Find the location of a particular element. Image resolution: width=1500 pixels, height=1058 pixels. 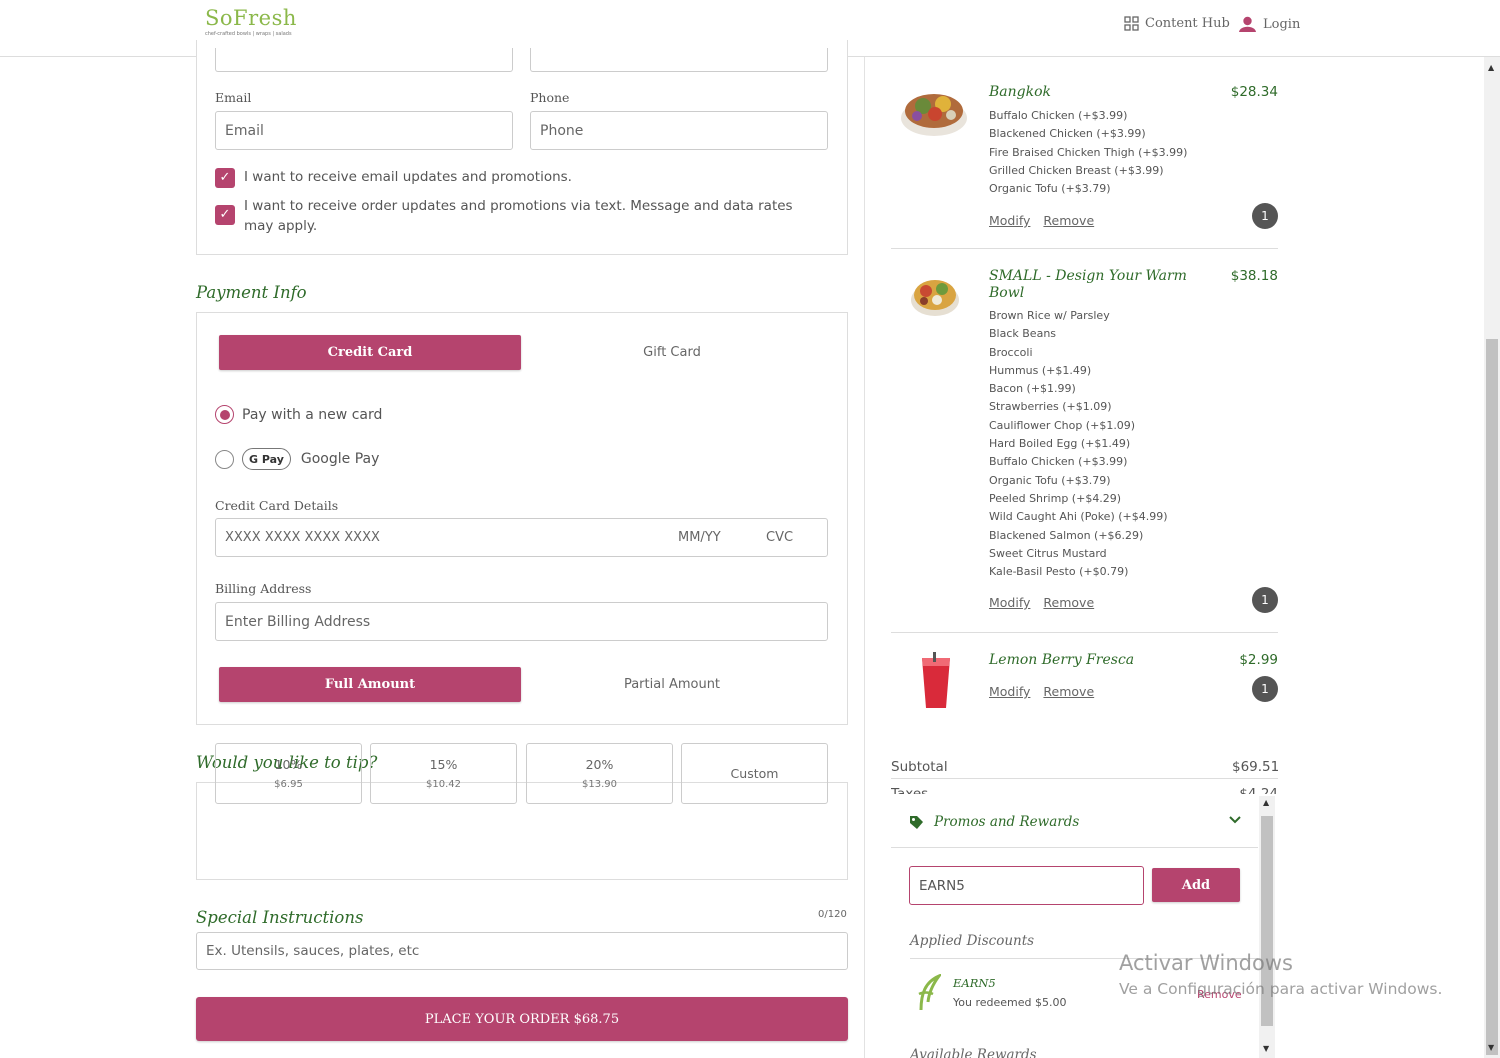

partial-amount-button: Partial Amount is located at coordinates (672, 684).